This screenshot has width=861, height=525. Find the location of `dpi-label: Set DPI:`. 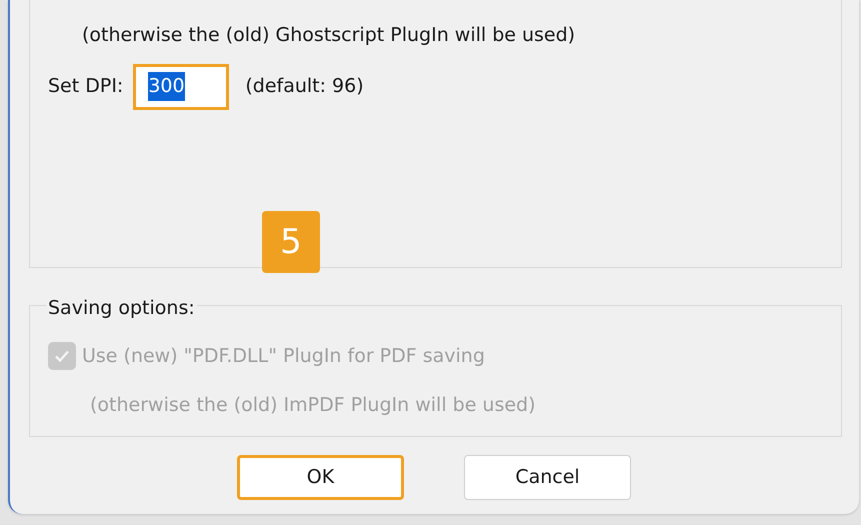

dpi-label: Set DPI: is located at coordinates (86, 87).